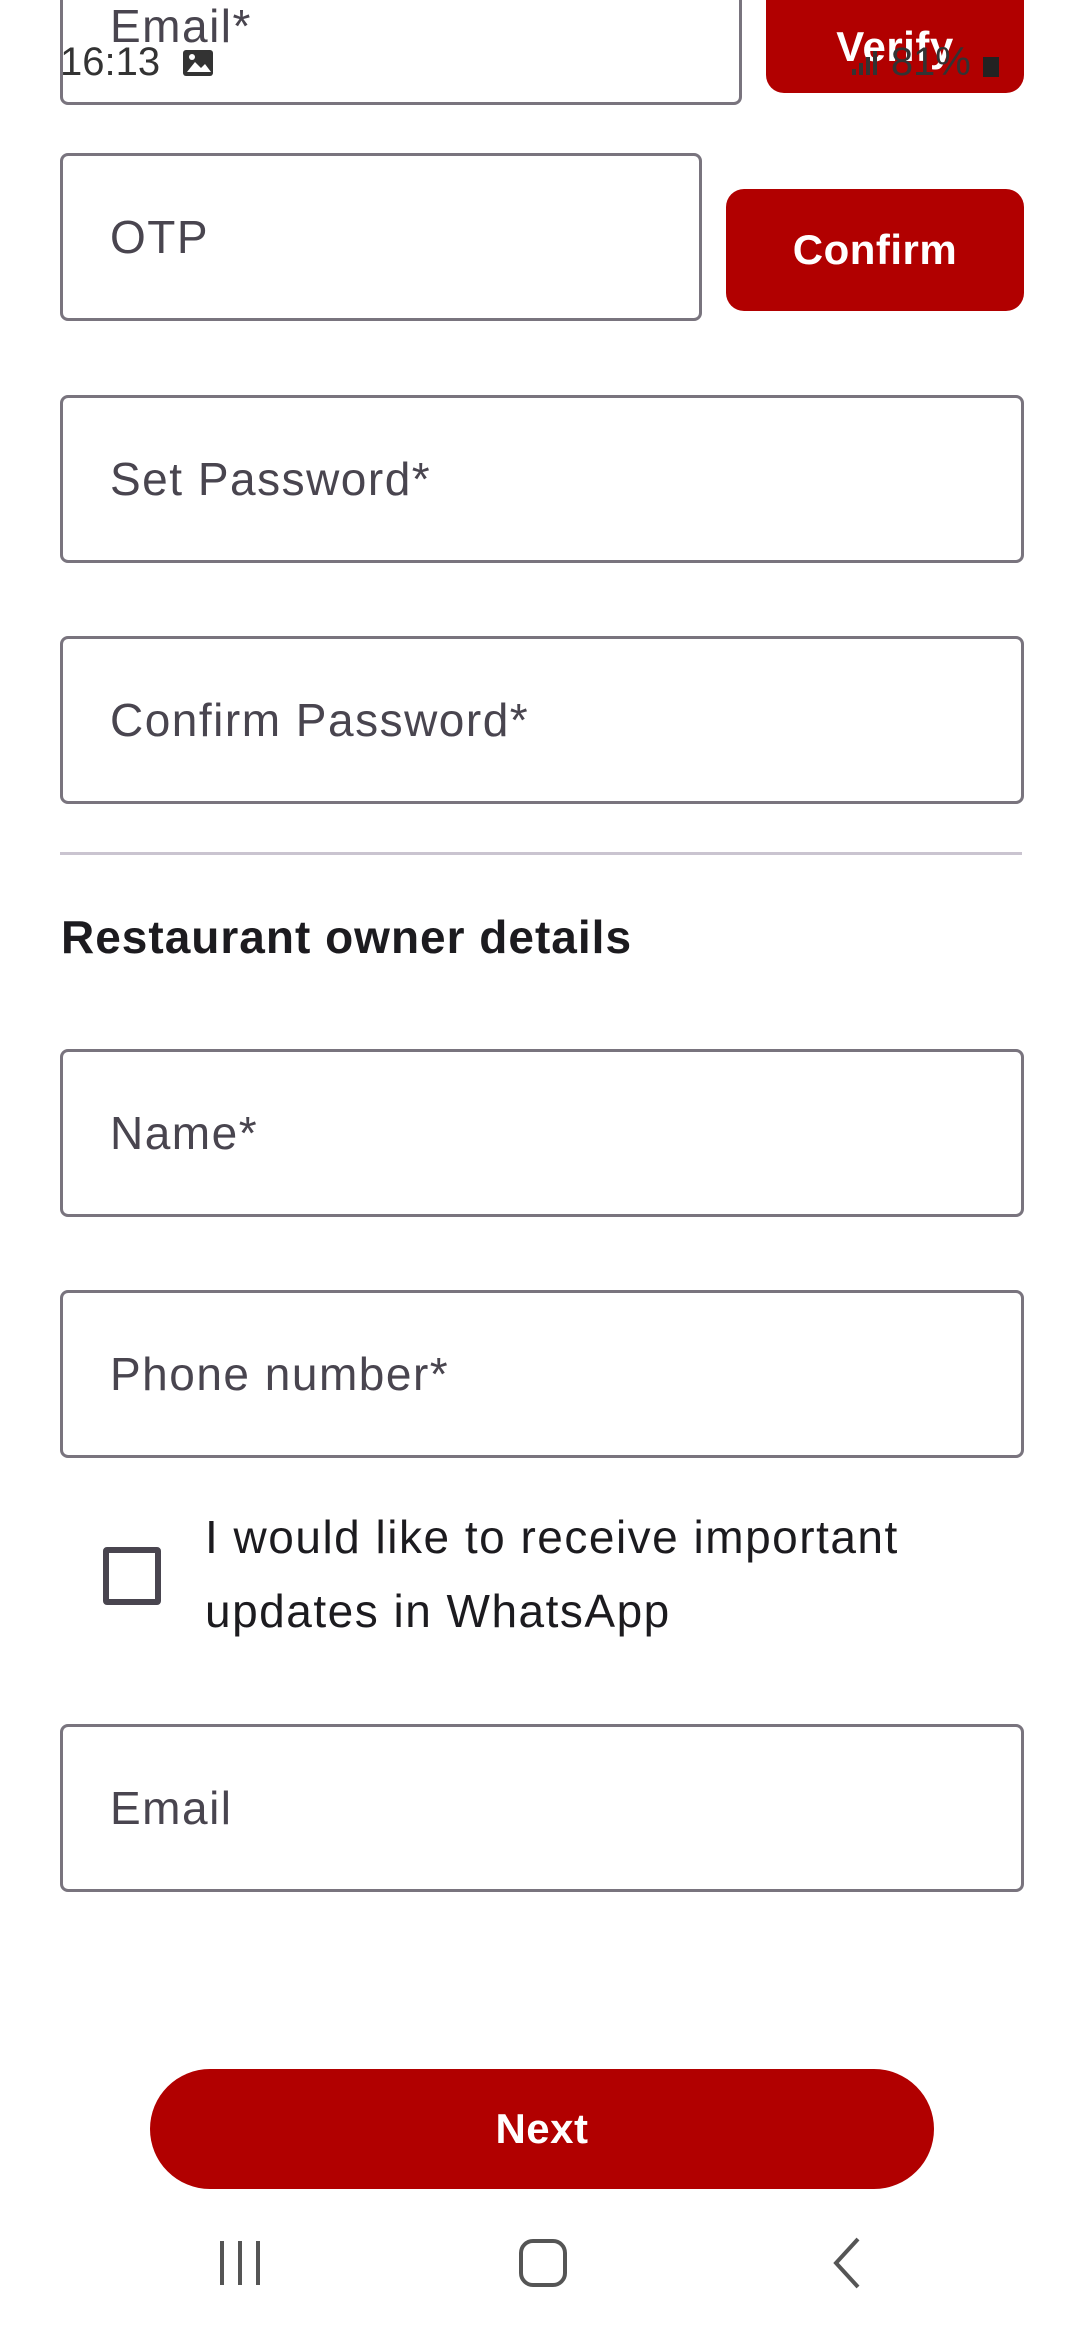 The image size is (1080, 2340). What do you see at coordinates (347, 937) in the screenshot?
I see `section-title: Restaurant owner details` at bounding box center [347, 937].